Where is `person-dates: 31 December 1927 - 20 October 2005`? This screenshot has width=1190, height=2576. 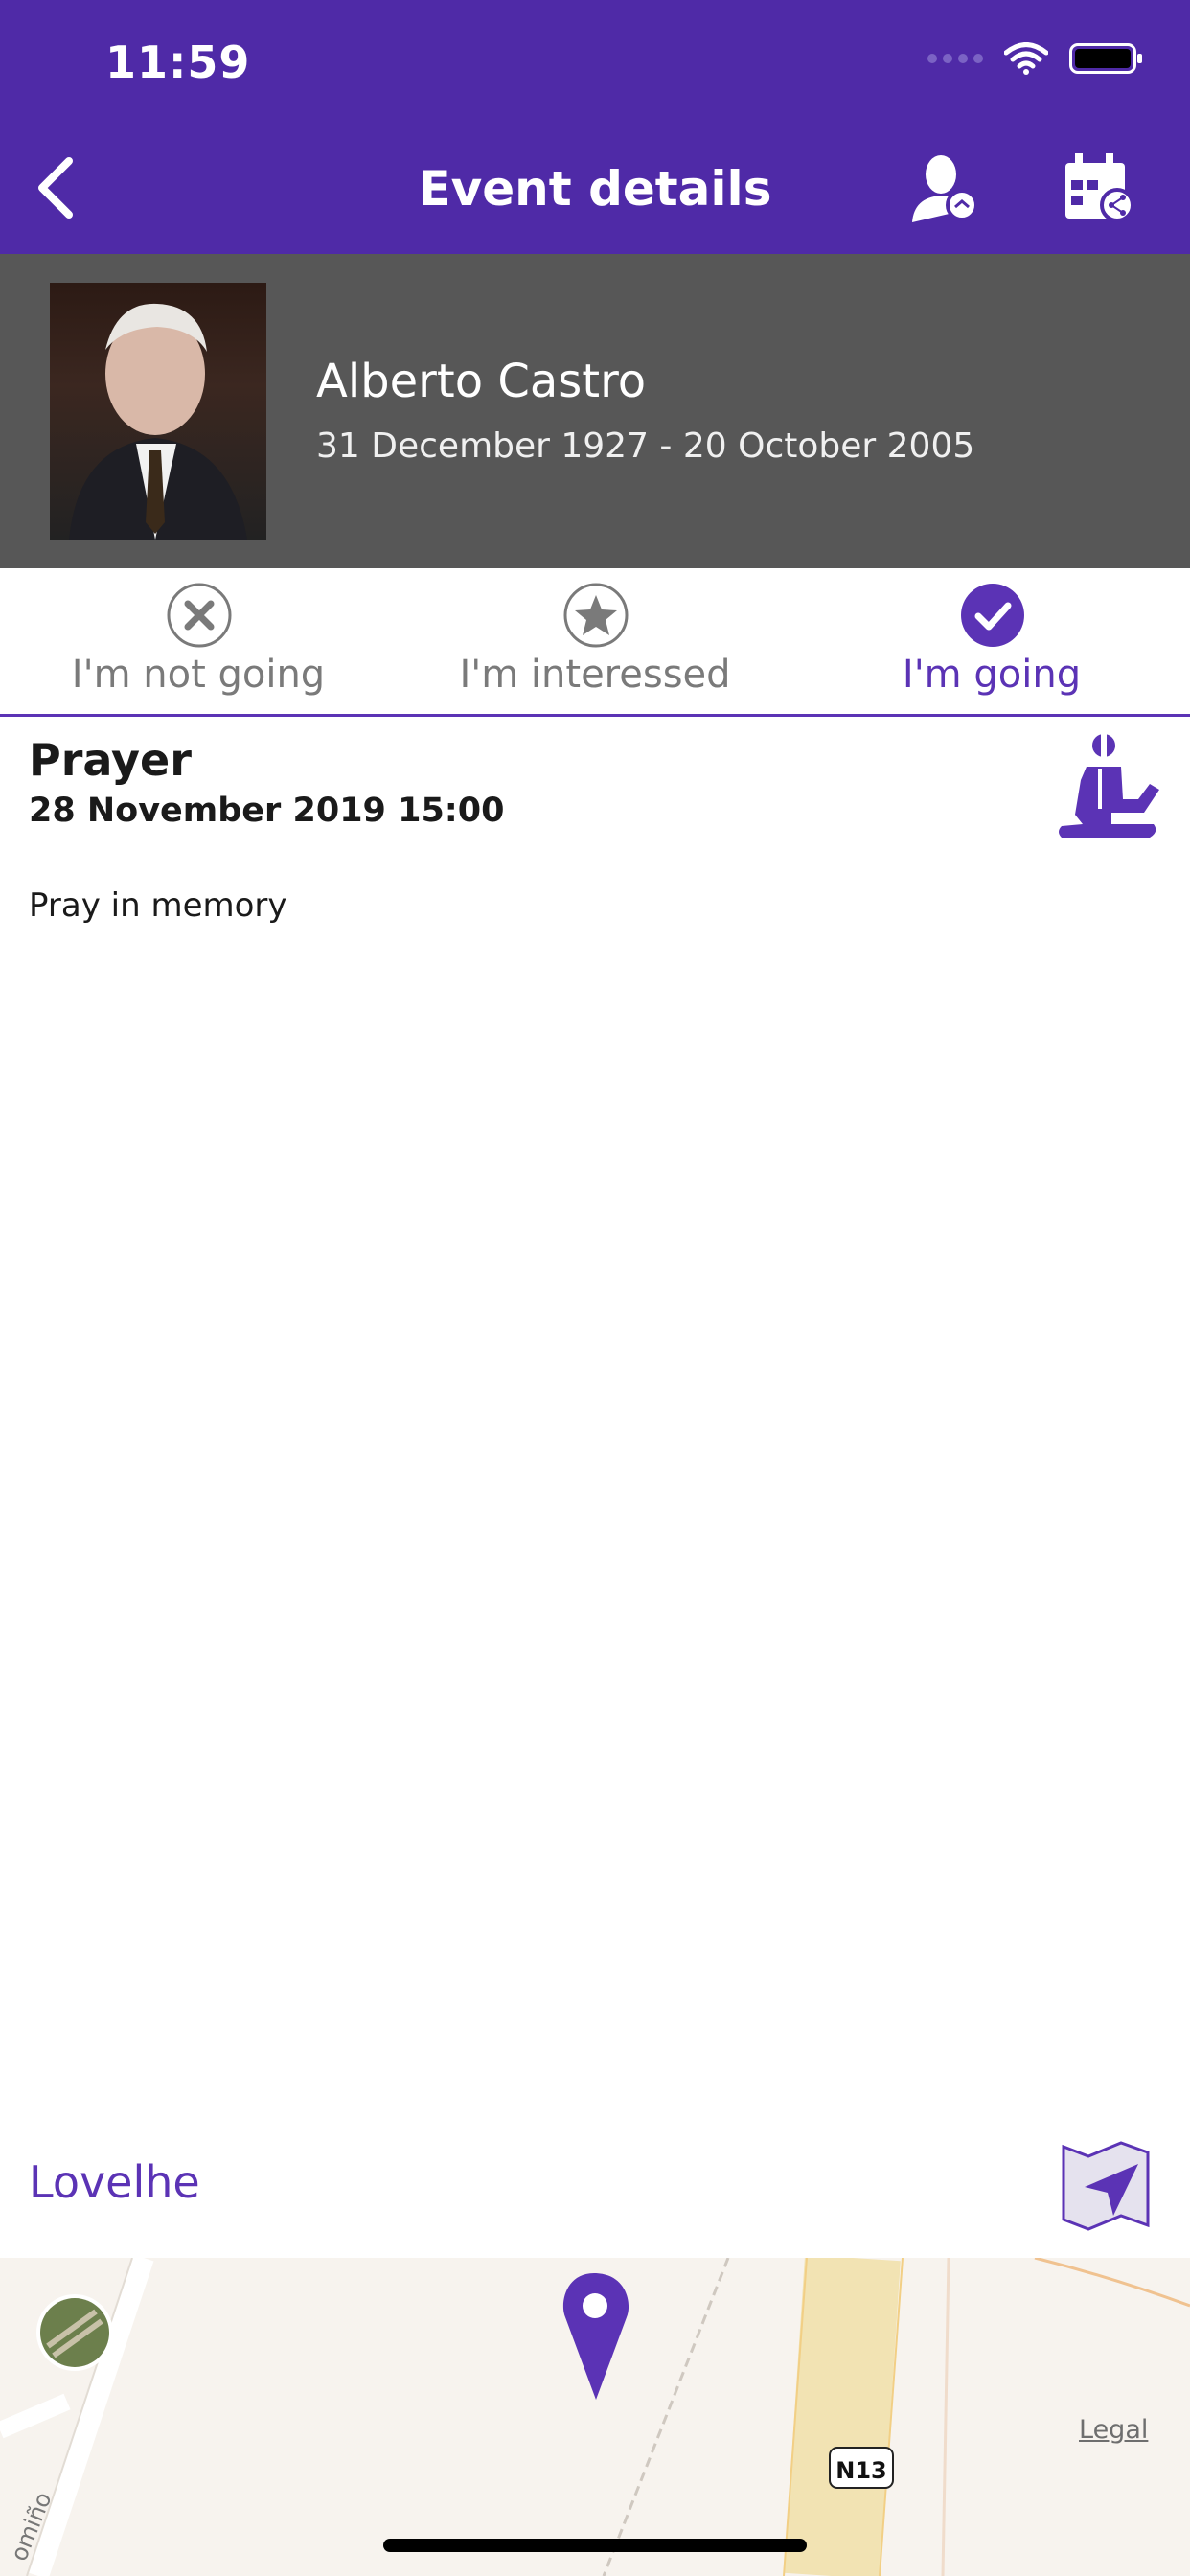
person-dates: 31 December 1927 - 20 October 2005 is located at coordinates (646, 446).